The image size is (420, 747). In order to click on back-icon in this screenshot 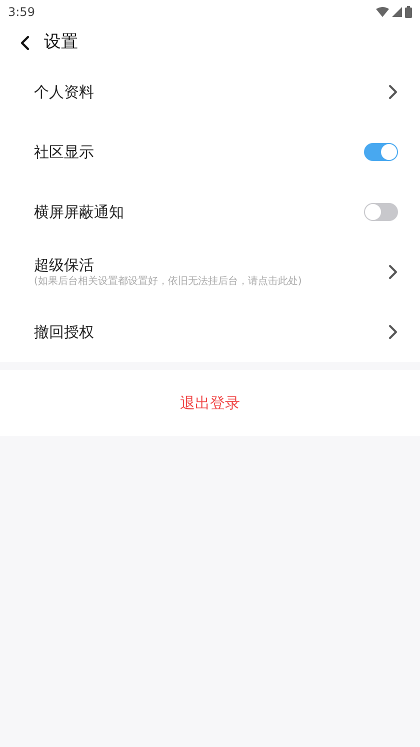, I will do `click(25, 43)`.